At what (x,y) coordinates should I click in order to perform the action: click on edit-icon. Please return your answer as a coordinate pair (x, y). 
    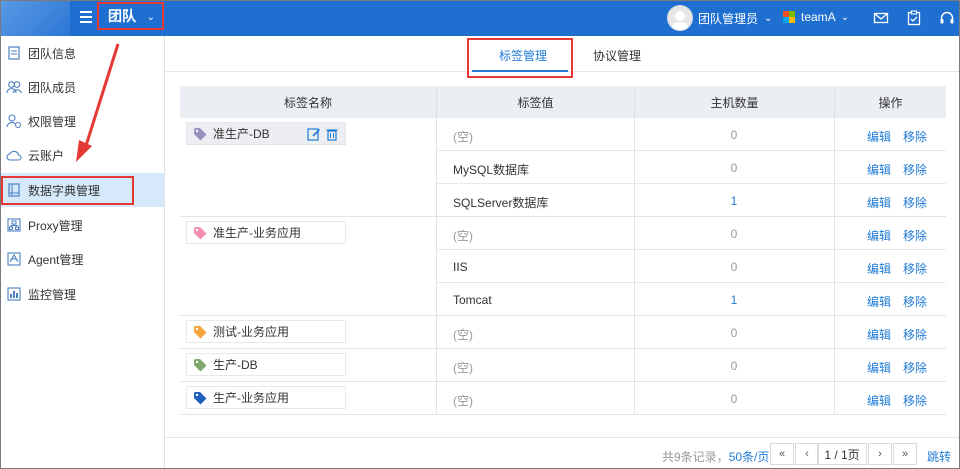
    Looking at the image, I should click on (314, 134).